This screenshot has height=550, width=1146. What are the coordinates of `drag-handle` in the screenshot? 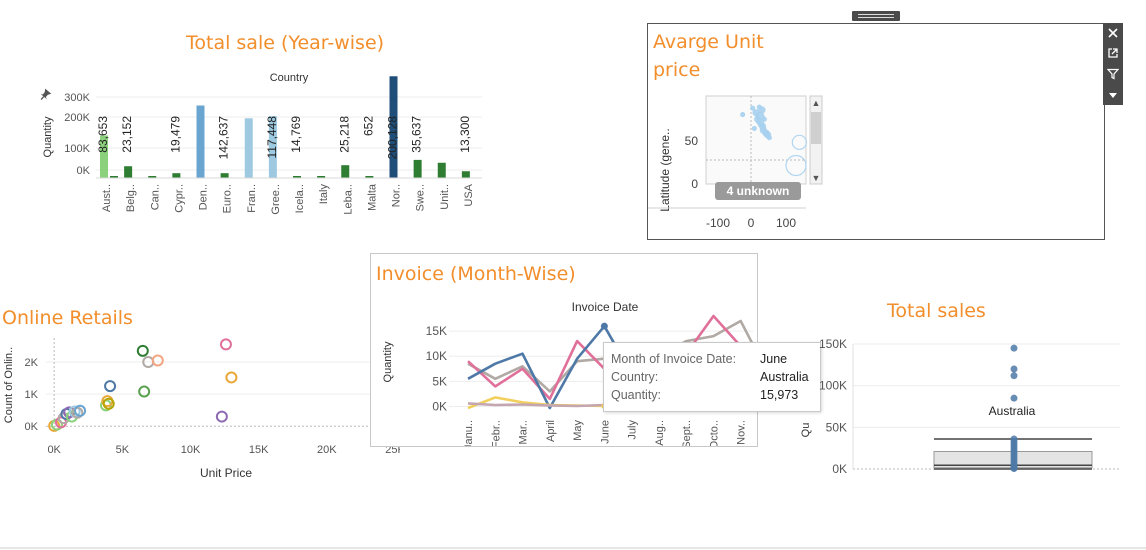 It's located at (876, 16).